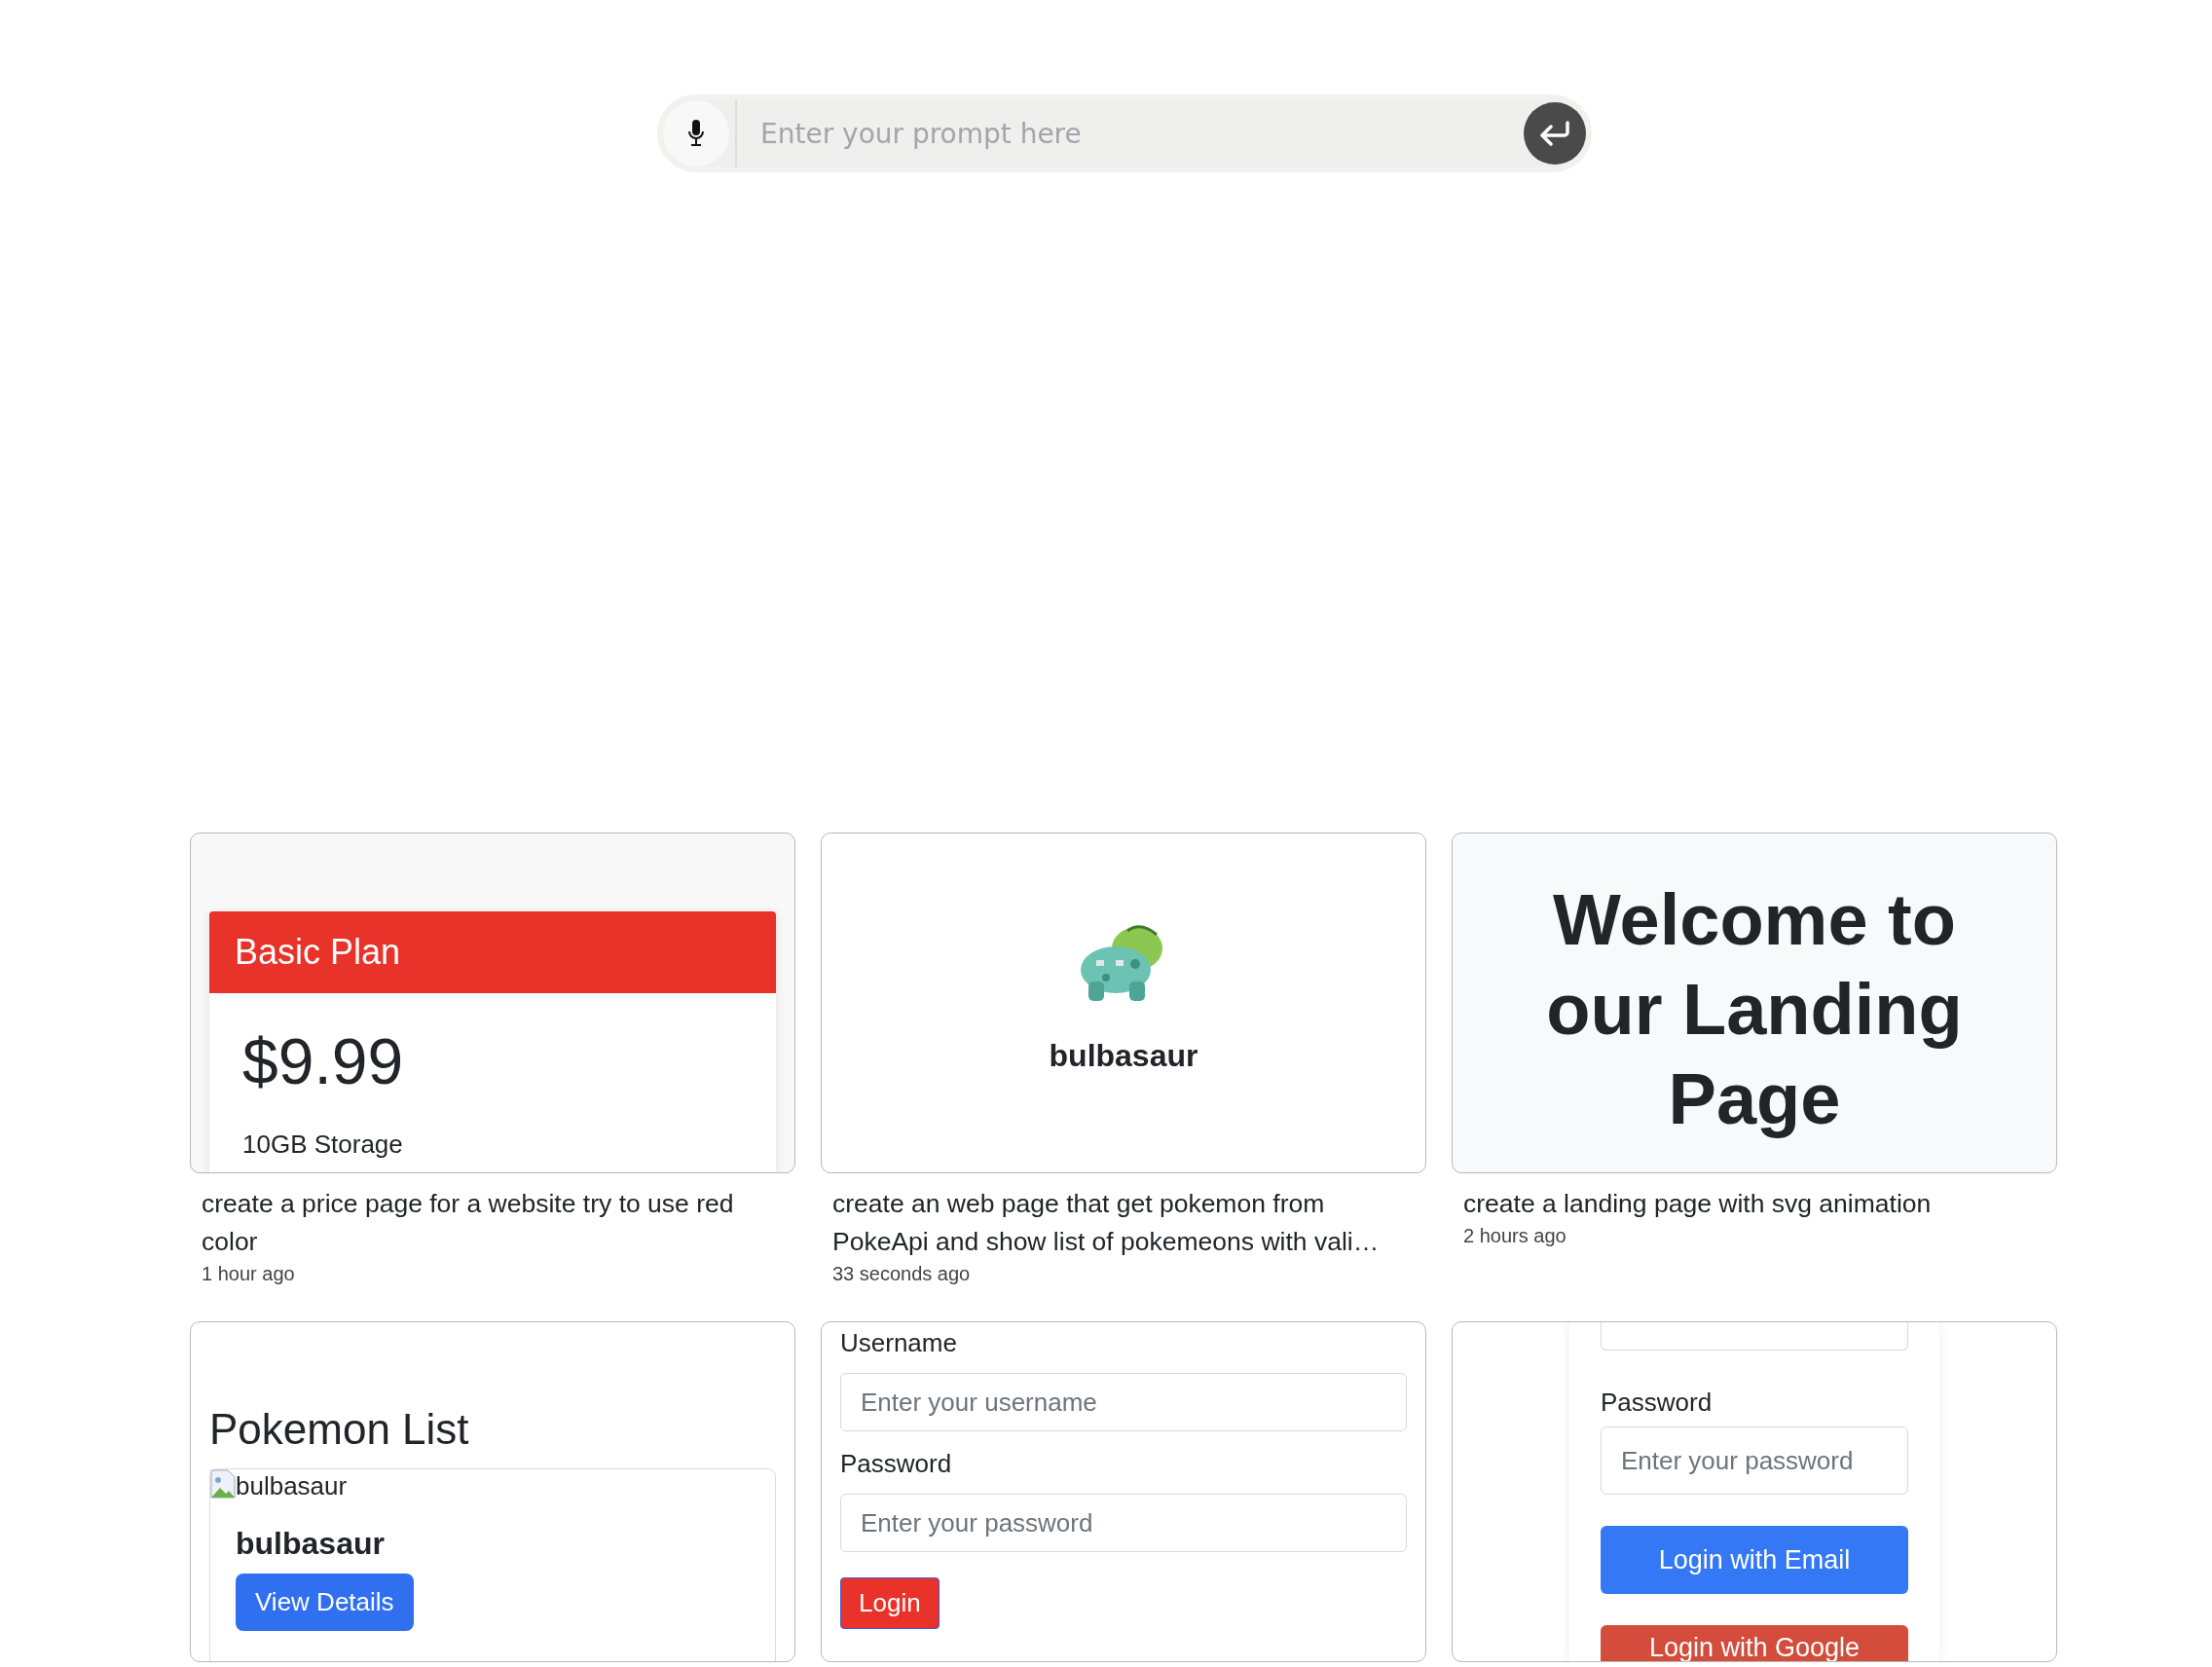 Image resolution: width=2212 pixels, height=1667 pixels. Describe the element at coordinates (1515, 1236) in the screenshot. I see `timestamp: 2 hours ago` at that location.